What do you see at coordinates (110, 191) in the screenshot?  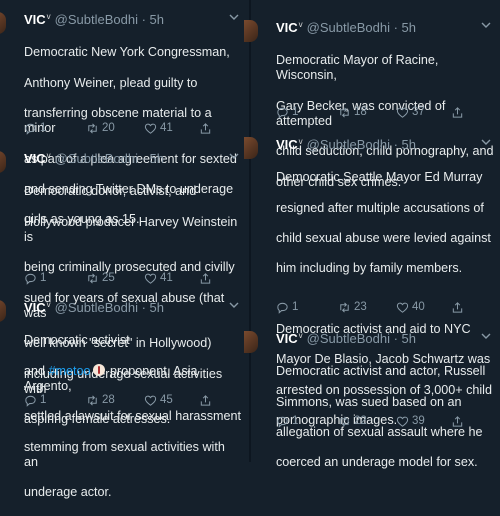 I see `tweet-line: Democratic donor, activist, and` at bounding box center [110, 191].